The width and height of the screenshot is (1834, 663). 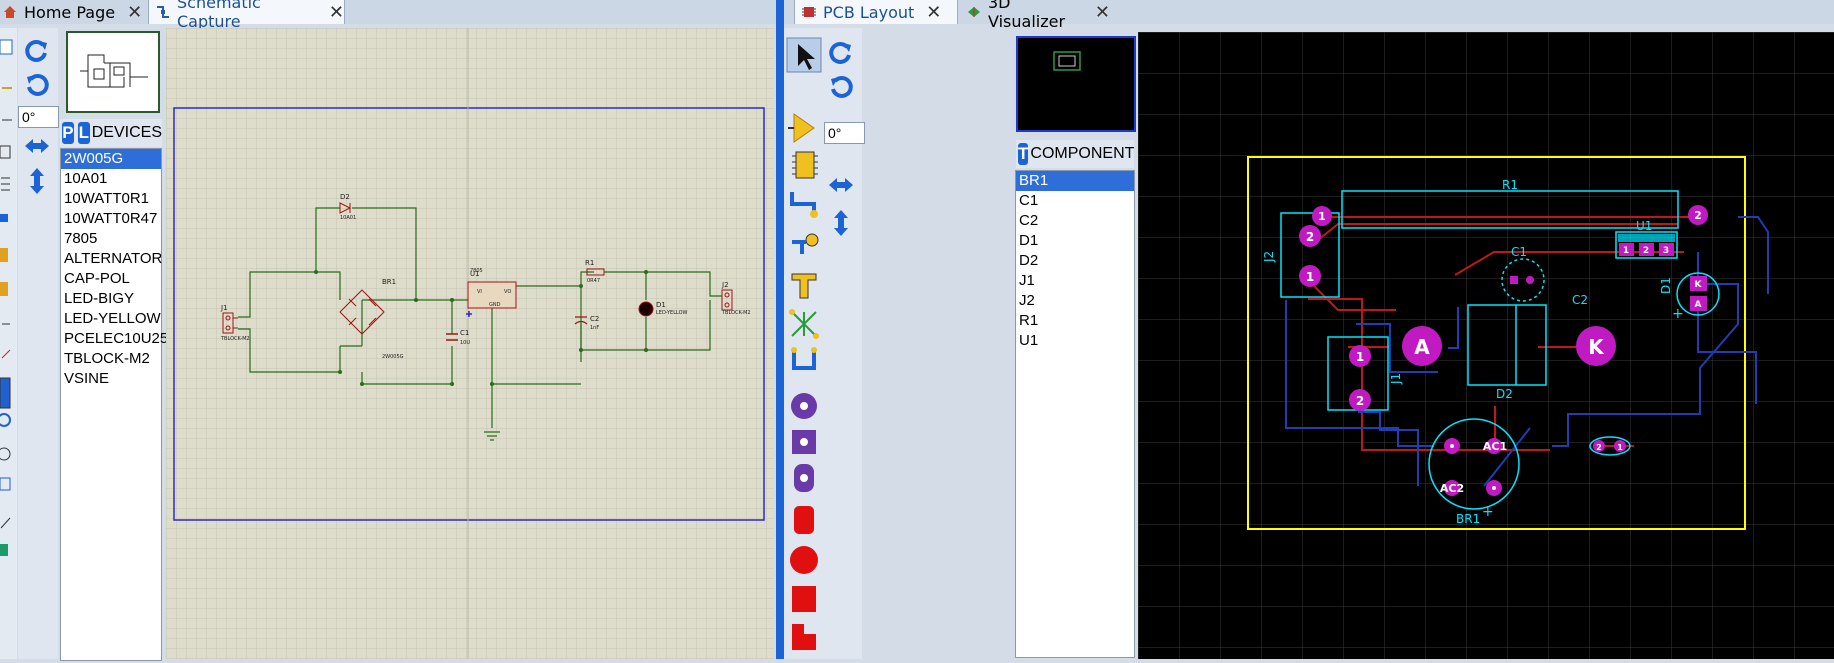 I want to click on d2-value: 10A01, so click(x=348, y=218).